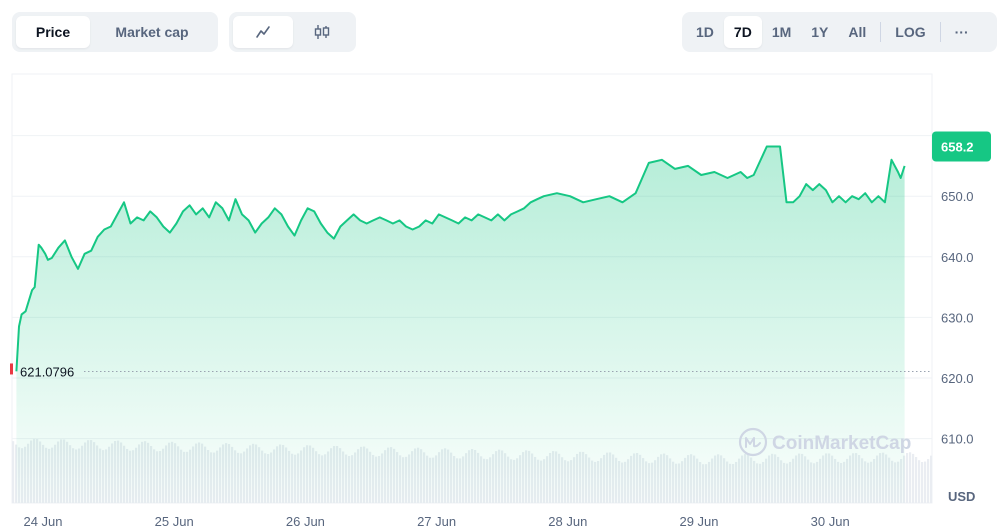 The height and width of the screenshot is (527, 997). I want to click on y-tick-label: 640.0, so click(957, 257).